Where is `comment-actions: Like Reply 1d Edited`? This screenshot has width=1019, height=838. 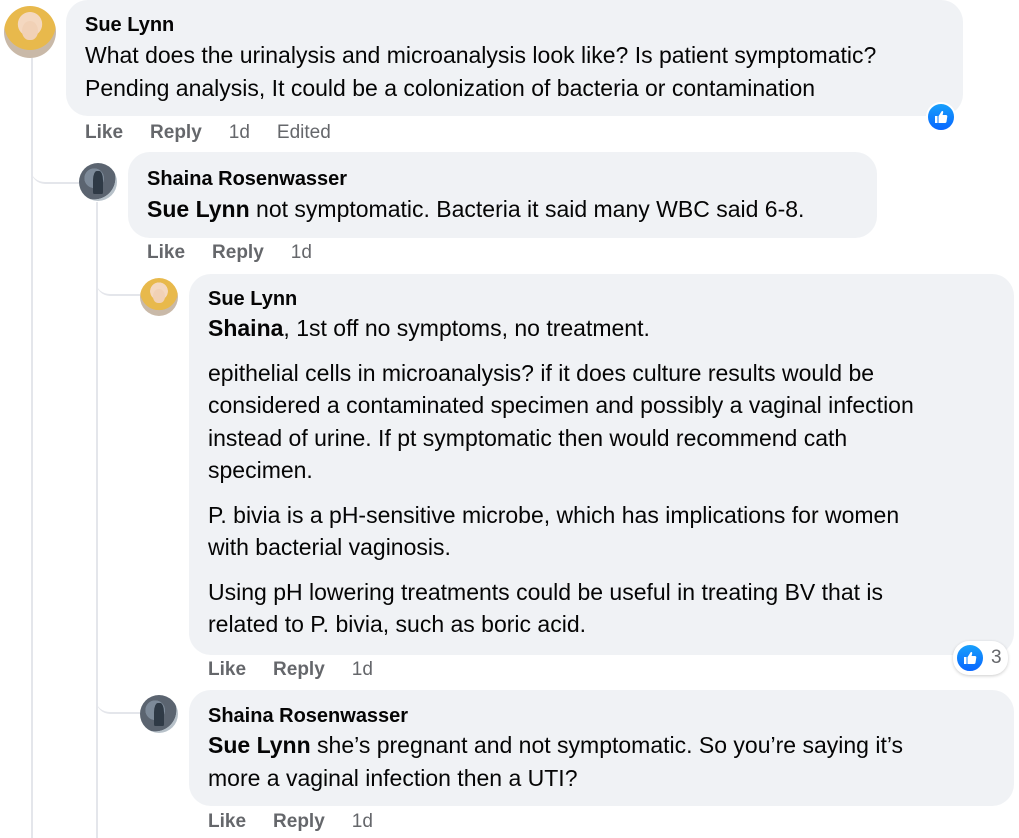
comment-actions: Like Reply 1d Edited is located at coordinates (208, 133).